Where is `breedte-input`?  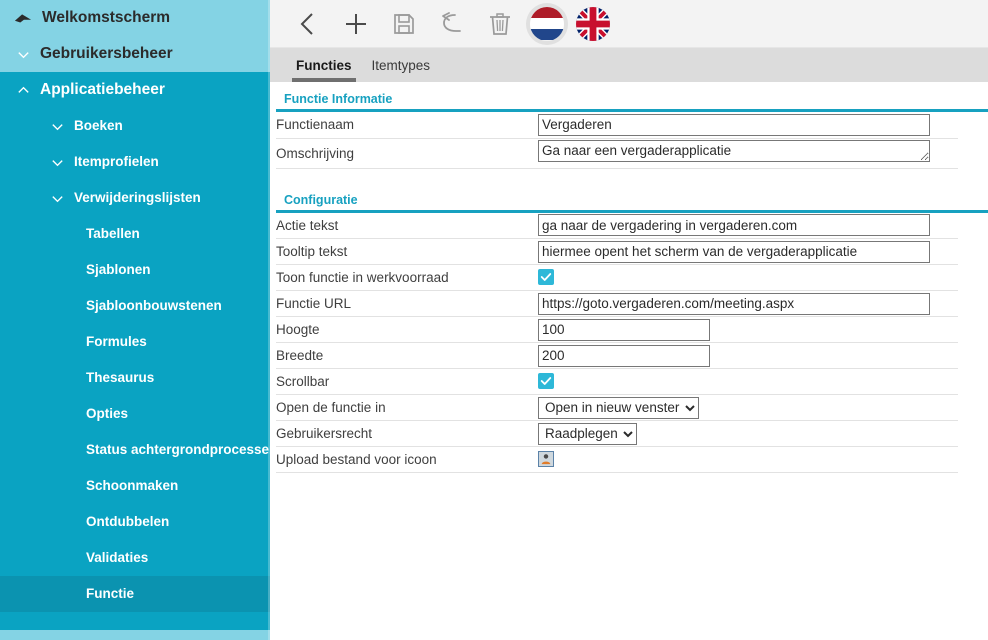 breedte-input is located at coordinates (624, 355).